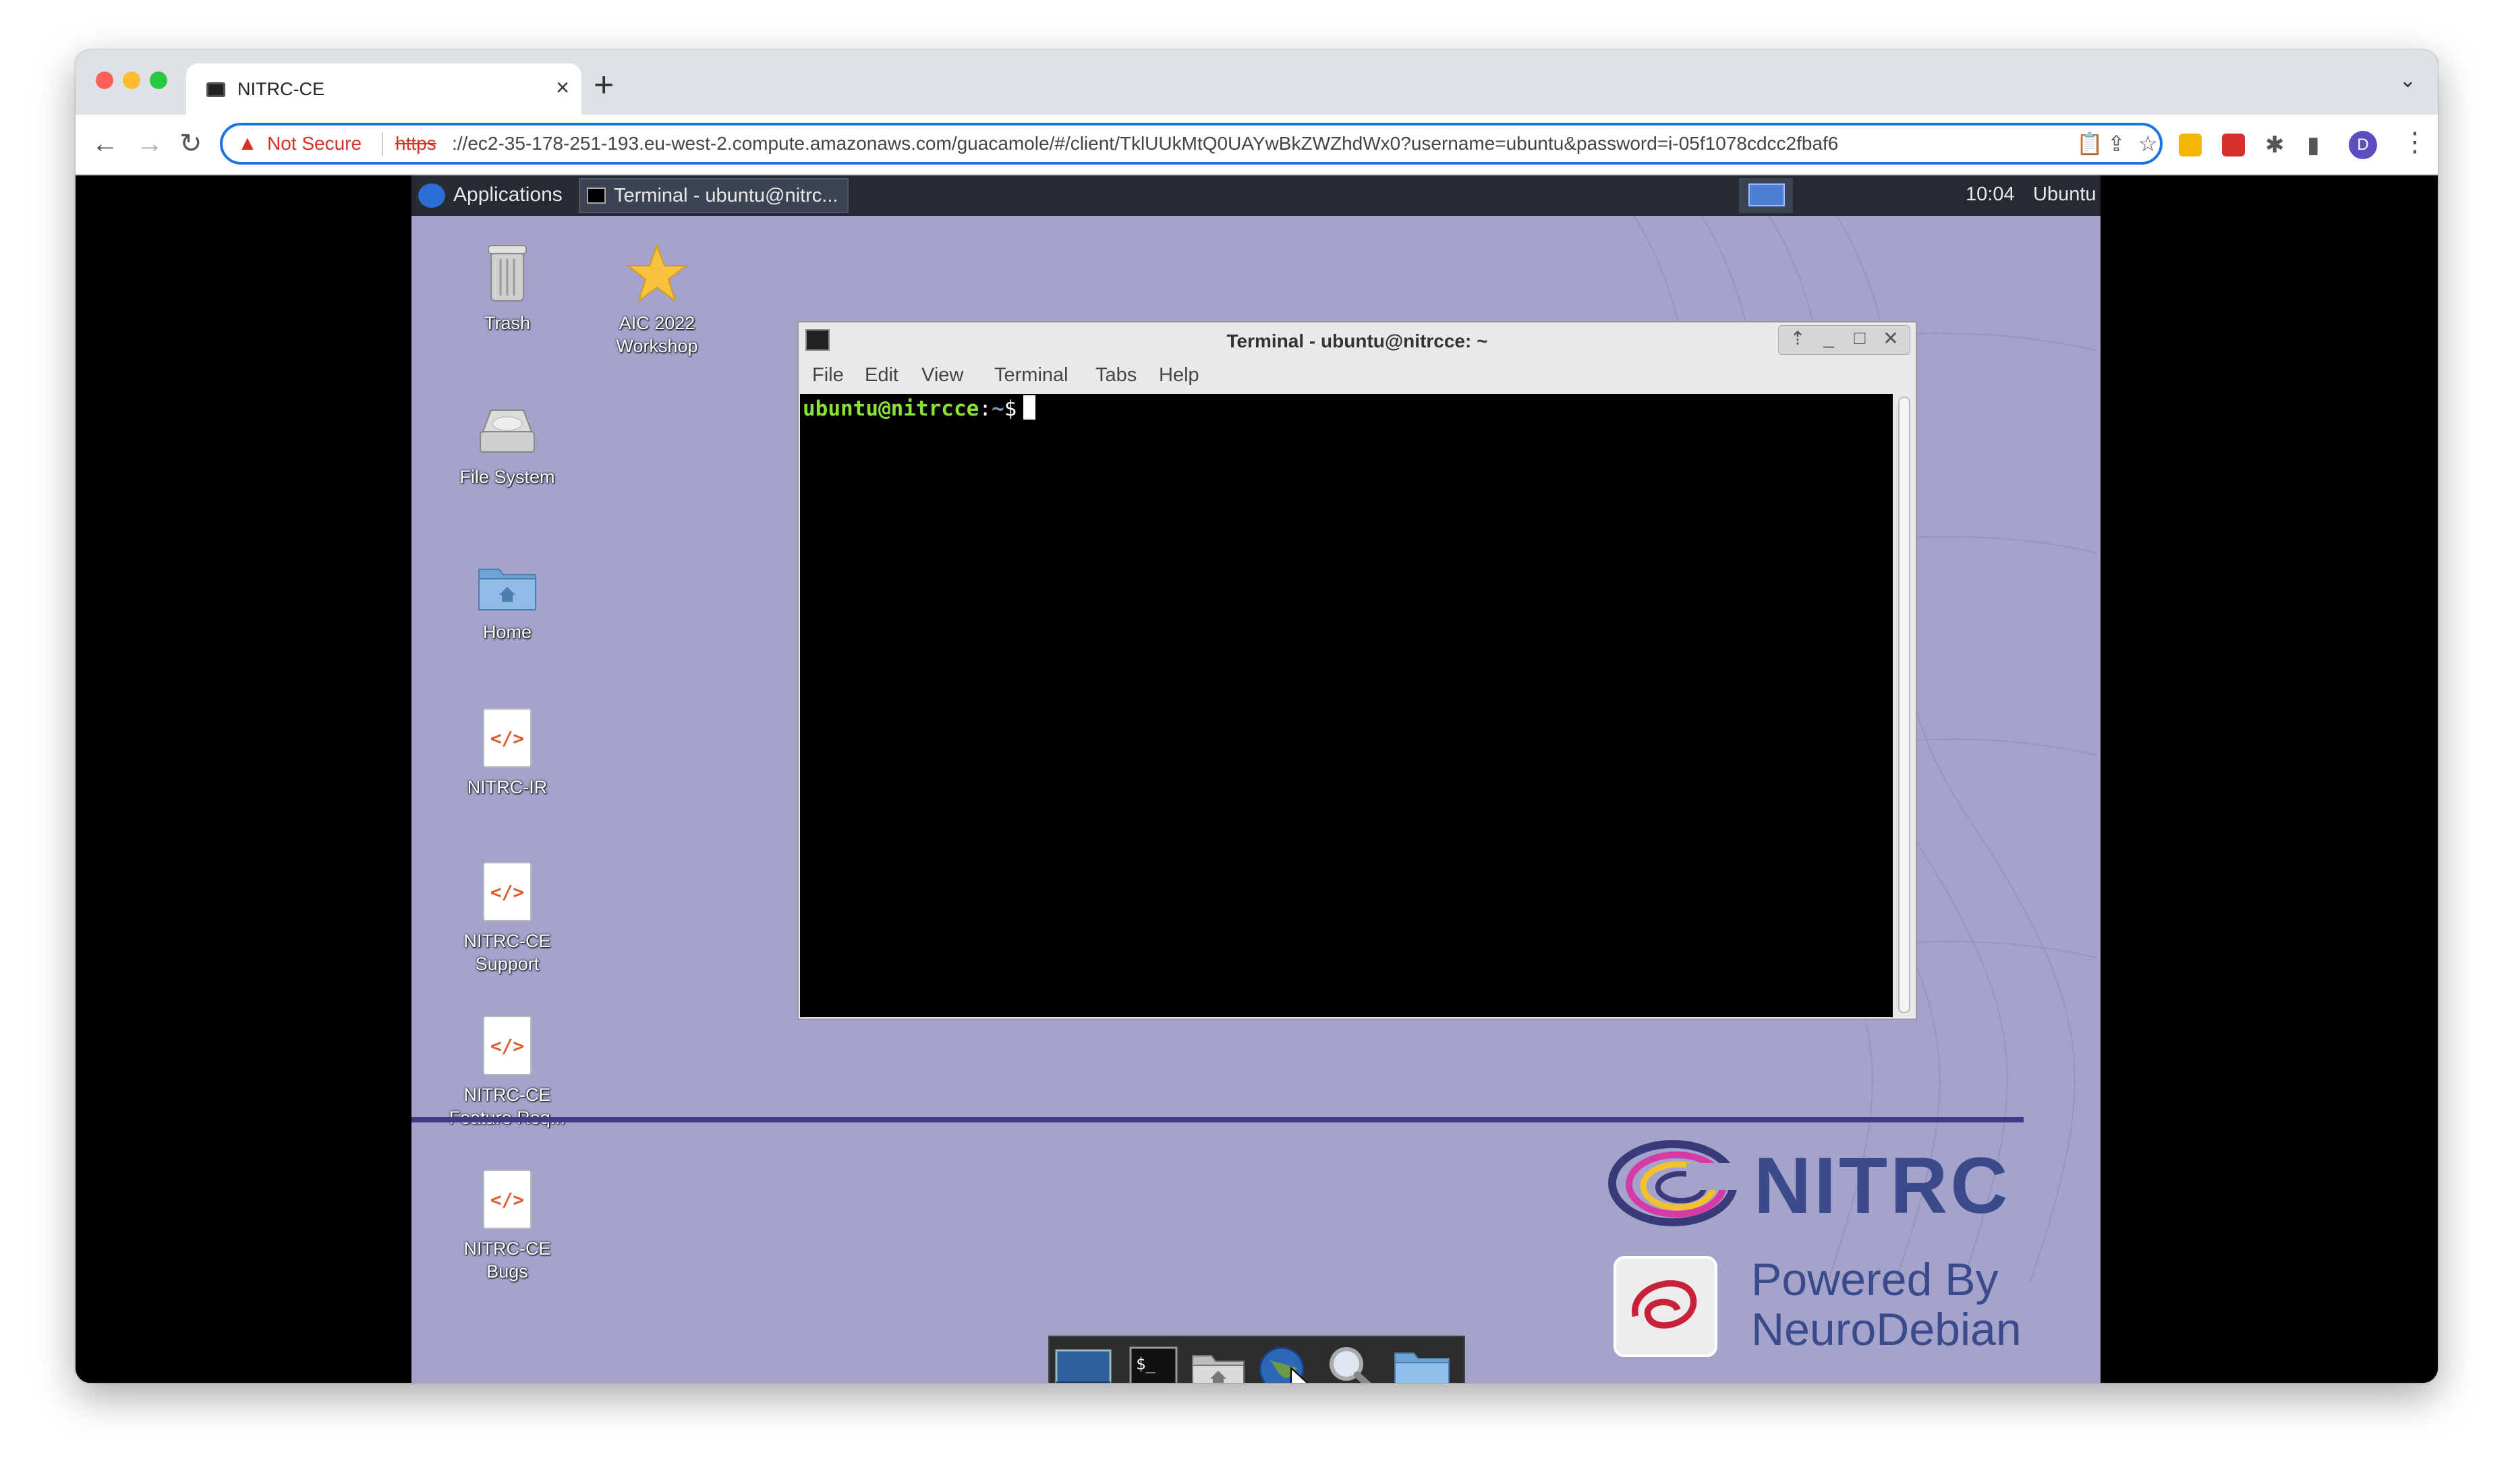 This screenshot has width=2512, height=1484. I want to click on bookmark-star-icon: ☆, so click(2148, 144).